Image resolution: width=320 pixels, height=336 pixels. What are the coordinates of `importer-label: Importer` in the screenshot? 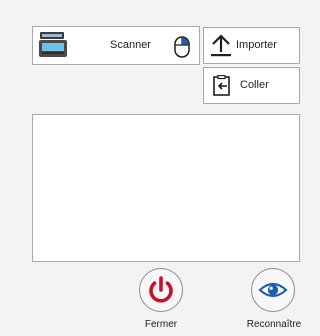 It's located at (256, 45).